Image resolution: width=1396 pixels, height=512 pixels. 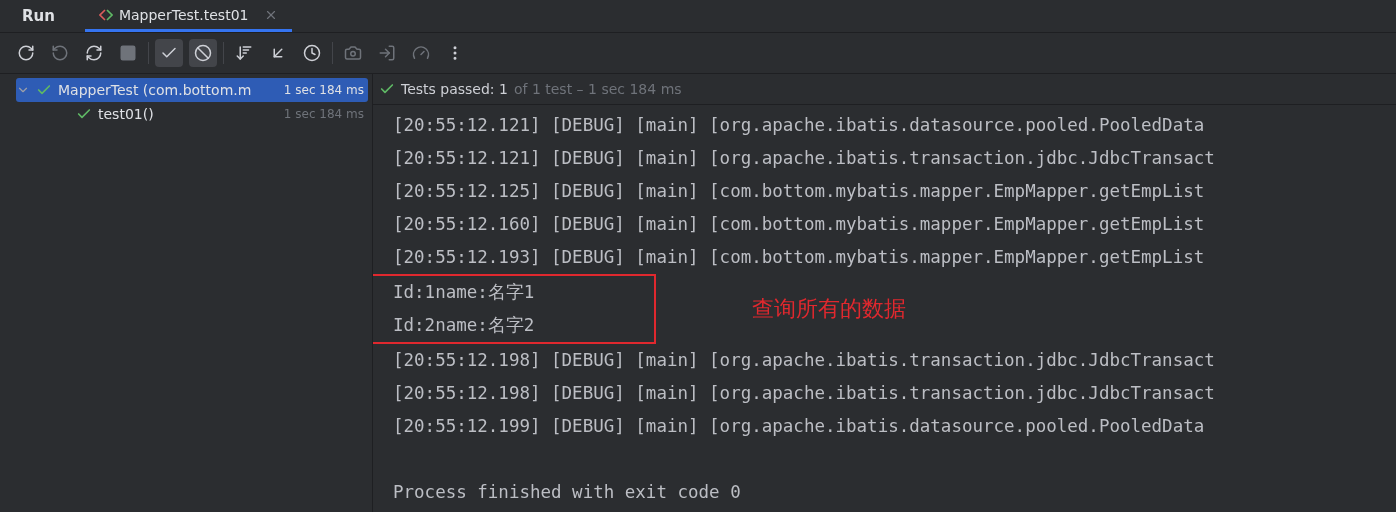 What do you see at coordinates (169, 53) in the screenshot?
I see `check-icon` at bounding box center [169, 53].